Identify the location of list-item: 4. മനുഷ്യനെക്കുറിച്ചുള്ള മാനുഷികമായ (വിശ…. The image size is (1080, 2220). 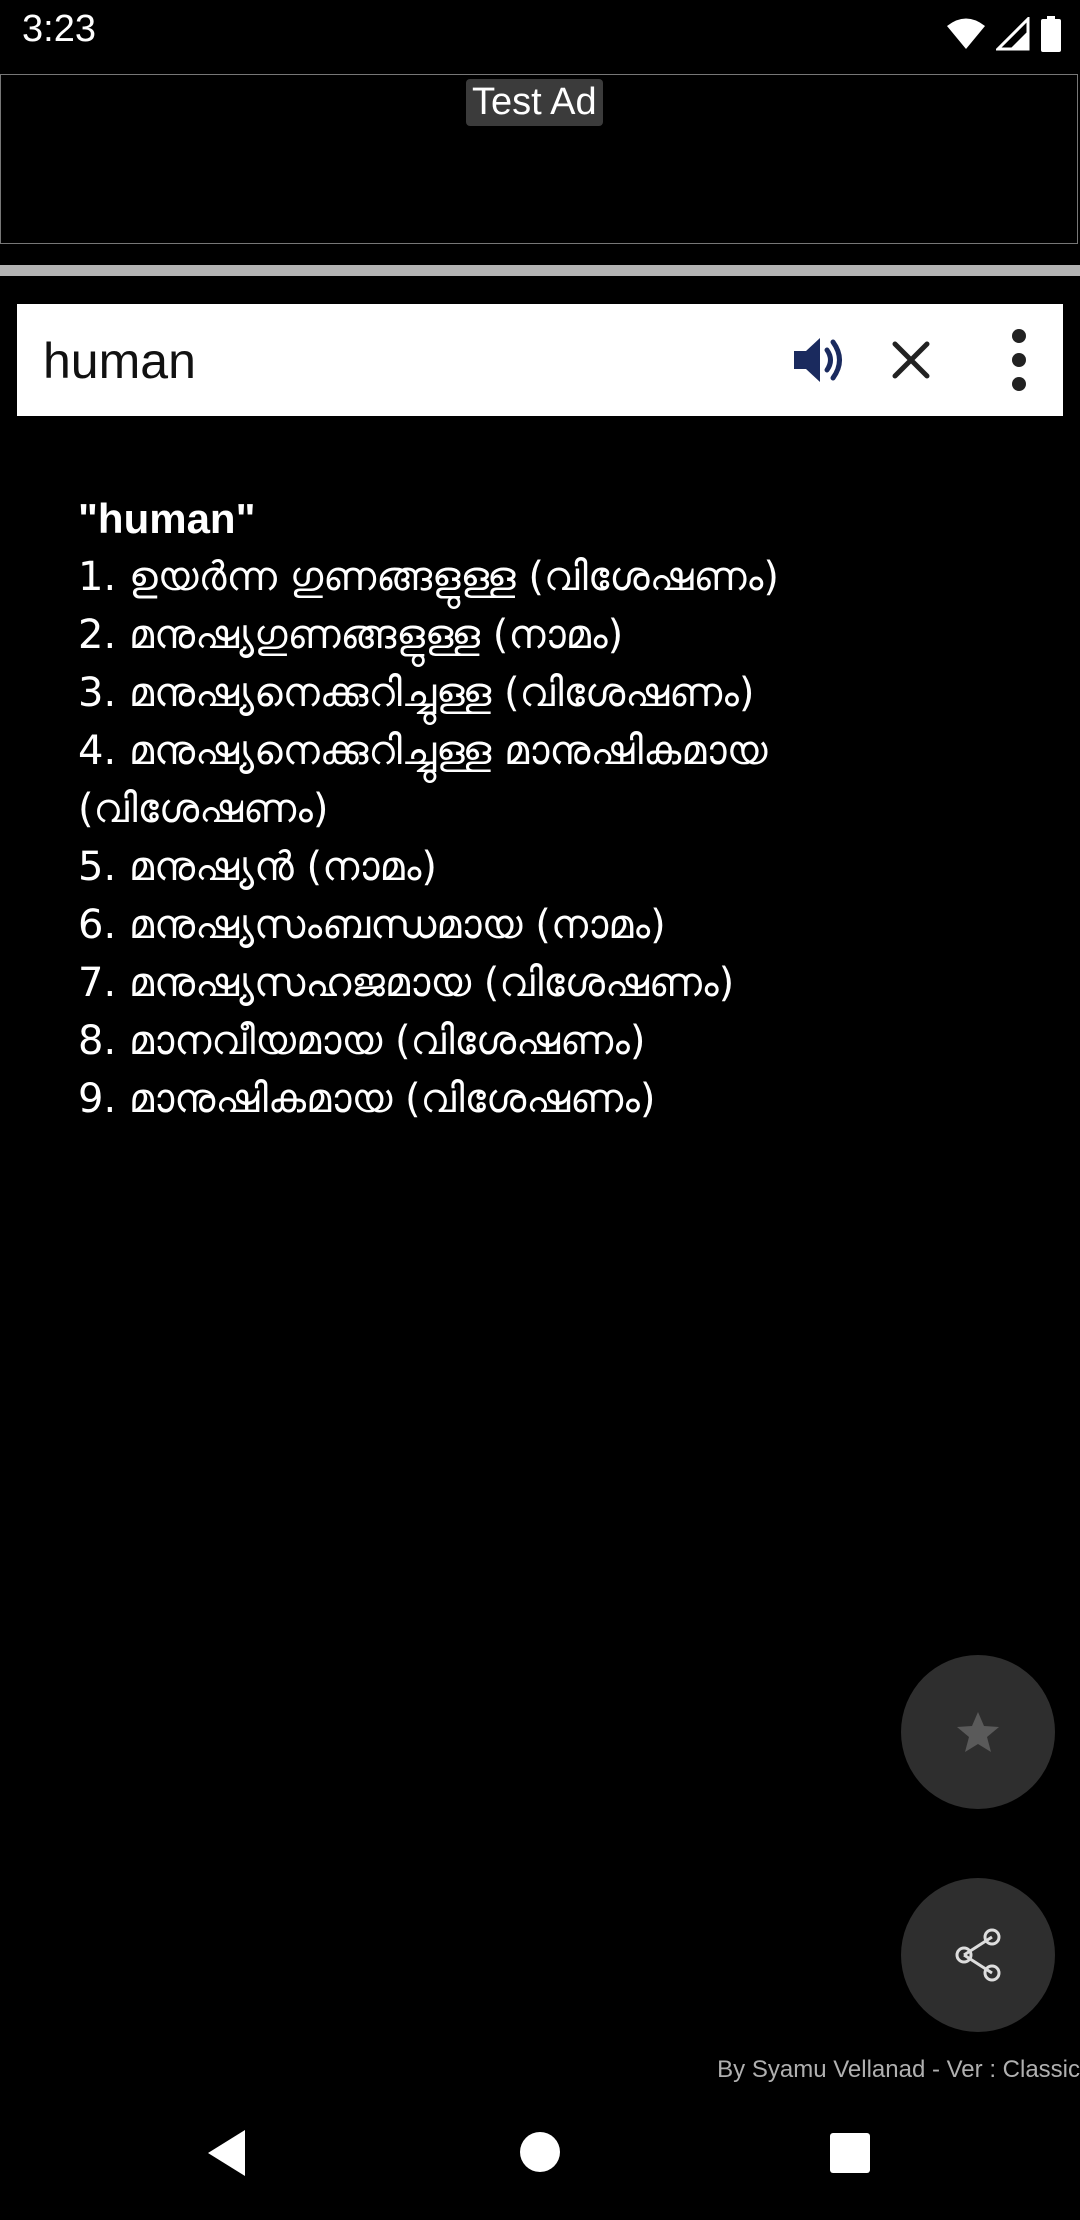
(423, 780).